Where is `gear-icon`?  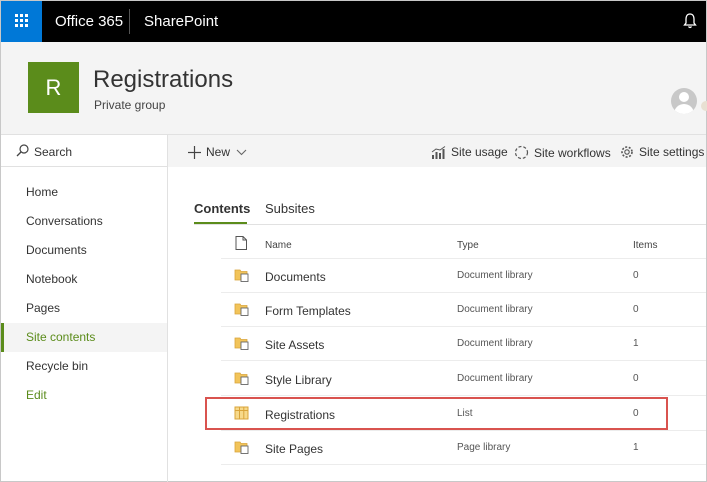
gear-icon is located at coordinates (627, 152).